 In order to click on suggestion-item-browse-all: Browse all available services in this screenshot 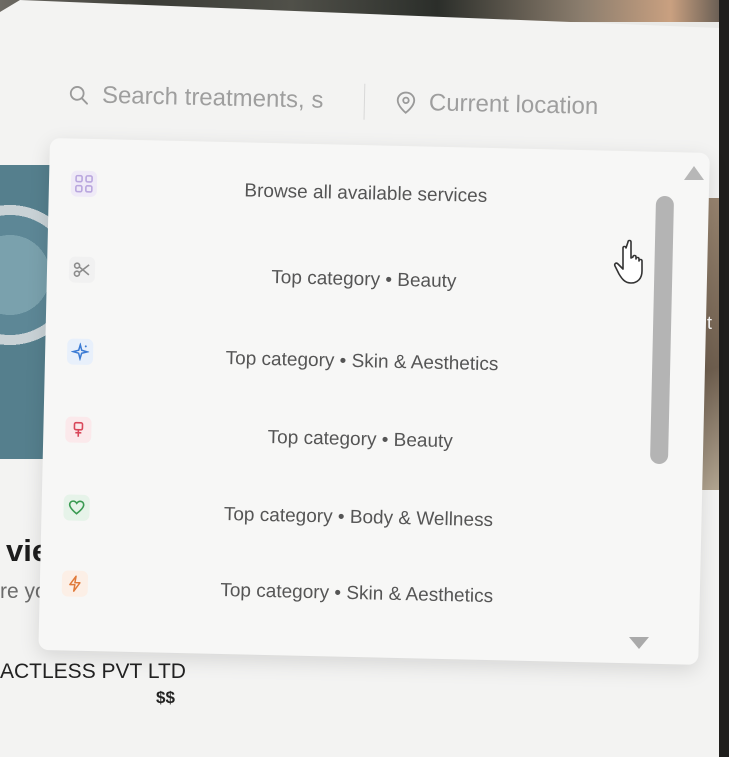, I will do `click(365, 188)`.